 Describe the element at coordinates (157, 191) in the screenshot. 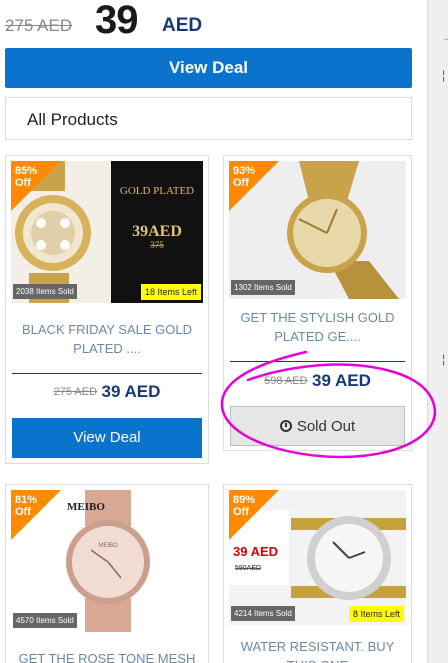

I see `banner-brand: GOLD PLATED` at that location.